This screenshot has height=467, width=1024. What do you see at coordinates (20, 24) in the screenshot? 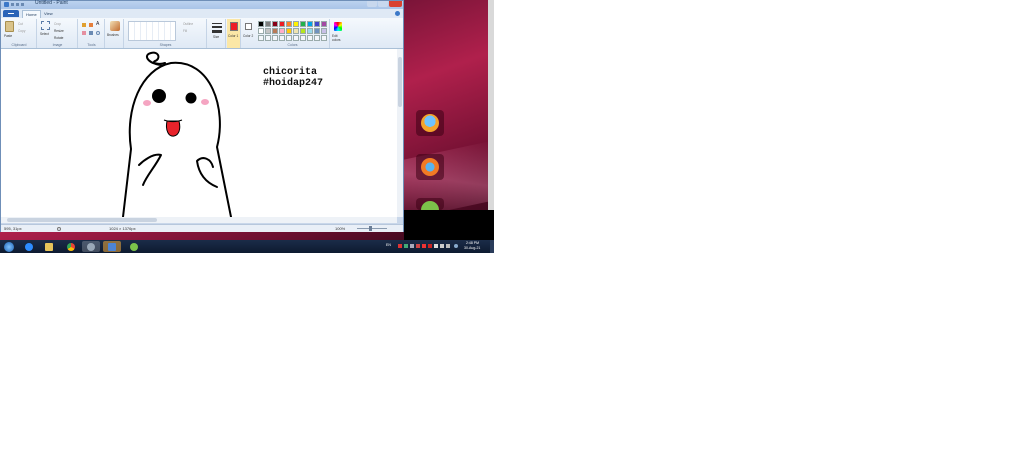
I see `cut-button: Cut` at bounding box center [20, 24].